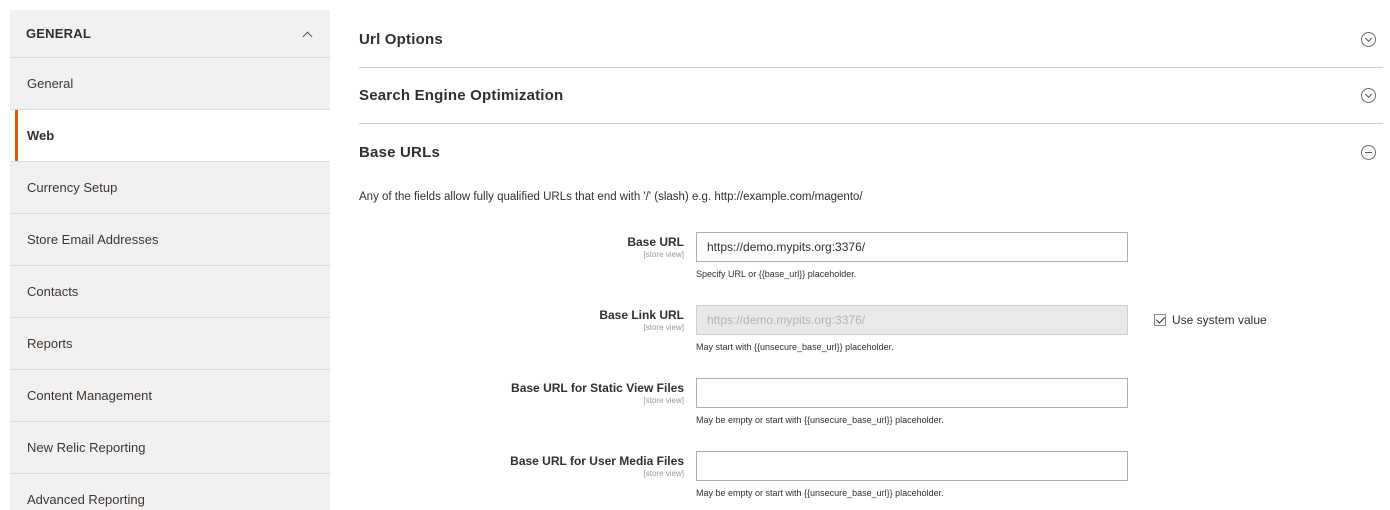 This screenshot has width=1390, height=510. Describe the element at coordinates (170, 84) in the screenshot. I see `sidebar-item-general: General` at that location.